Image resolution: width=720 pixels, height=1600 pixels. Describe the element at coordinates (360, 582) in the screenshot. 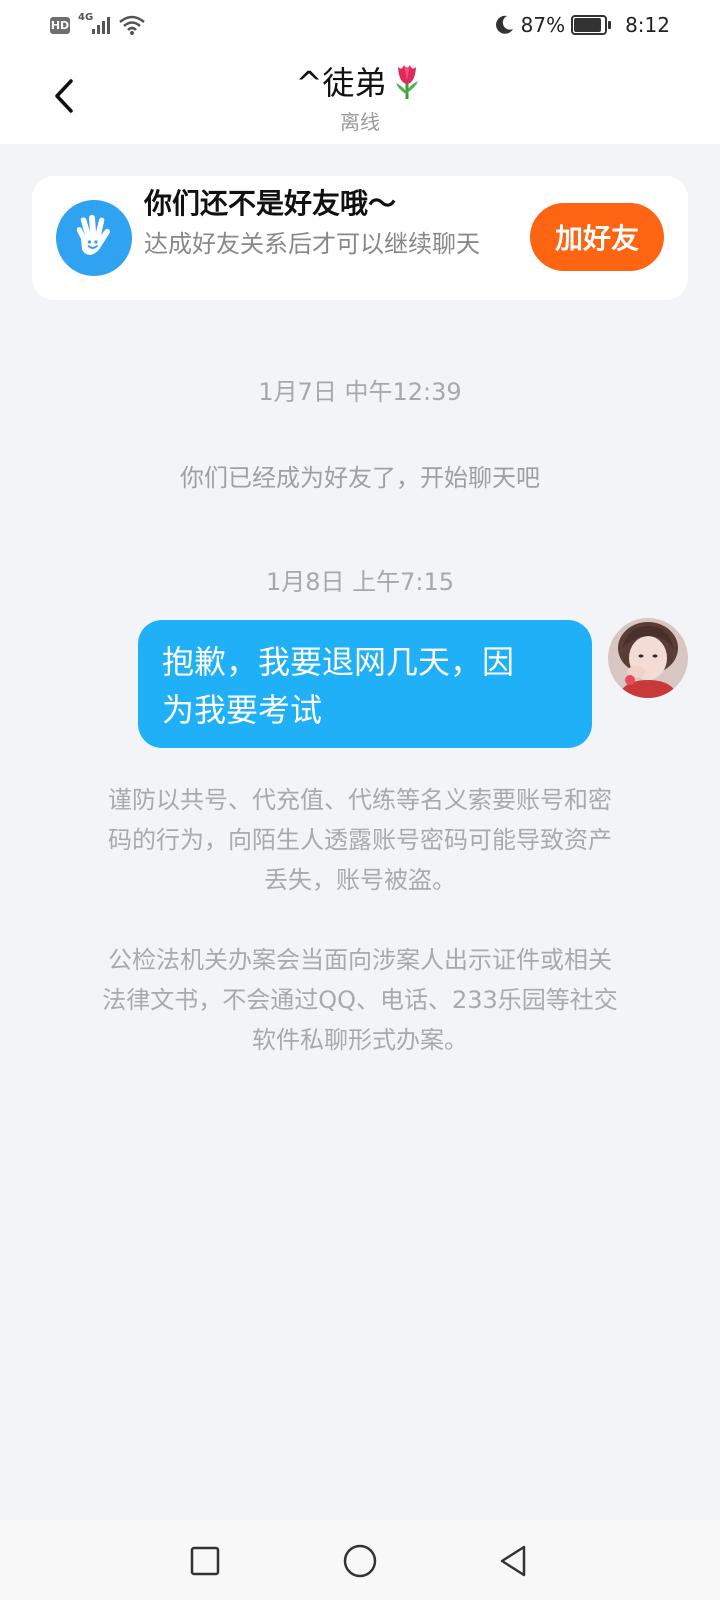

I see `message-timestamp: 1月8日 上午7:15` at that location.